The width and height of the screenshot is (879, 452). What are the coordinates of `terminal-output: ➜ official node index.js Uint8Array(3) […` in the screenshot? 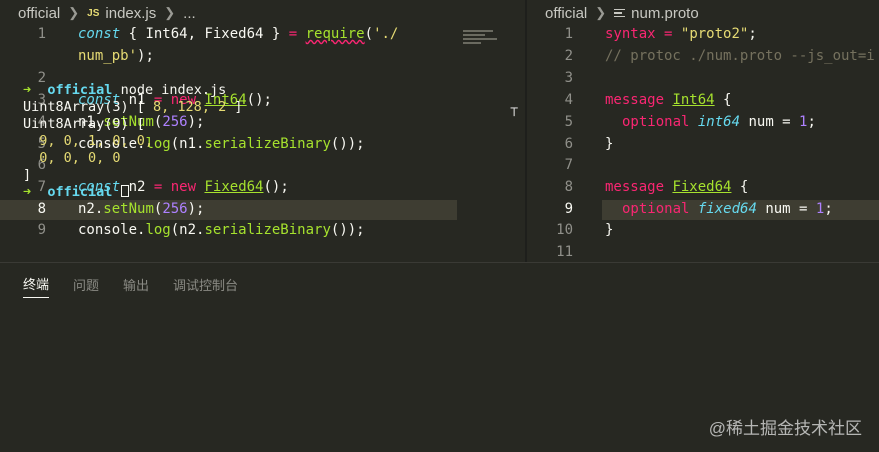 It's located at (132, 141).